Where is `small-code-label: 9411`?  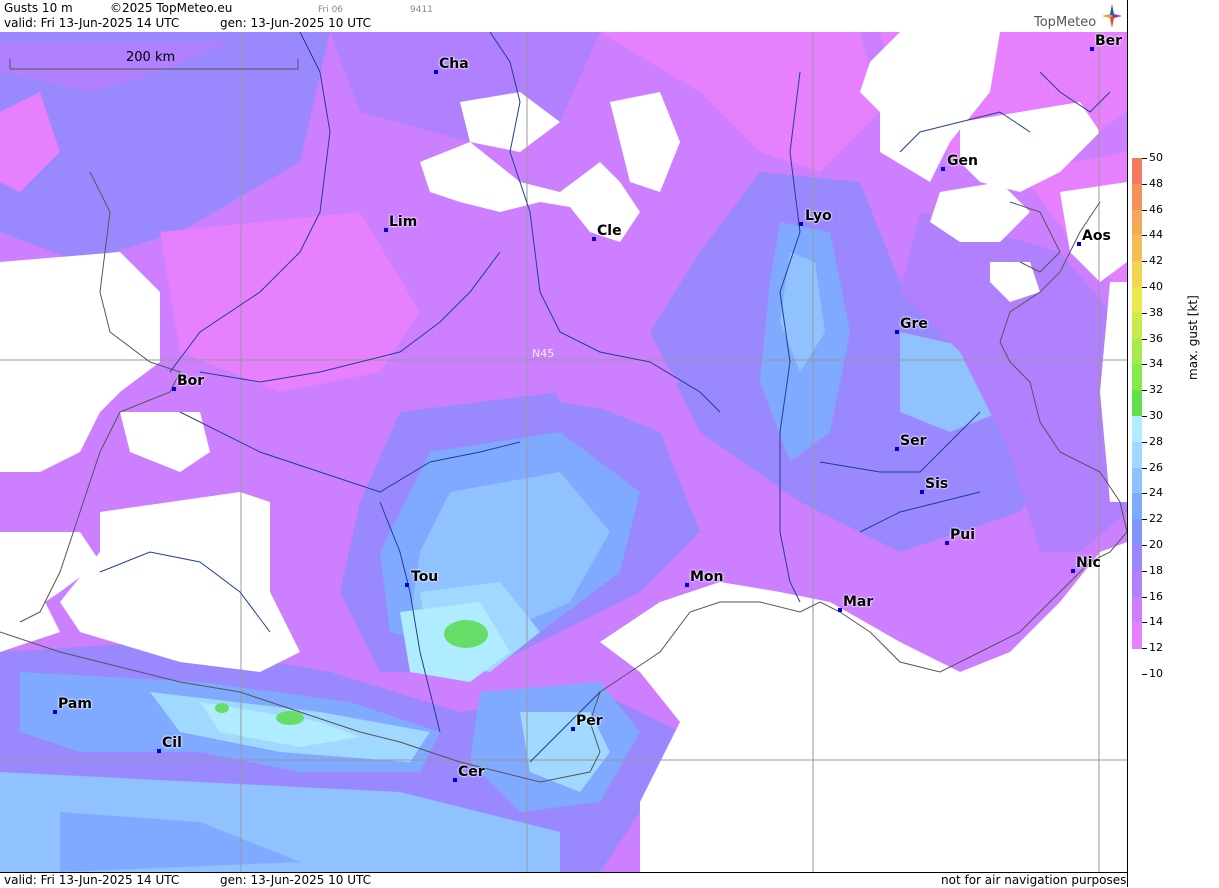 small-code-label: 9411 is located at coordinates (421, 10).